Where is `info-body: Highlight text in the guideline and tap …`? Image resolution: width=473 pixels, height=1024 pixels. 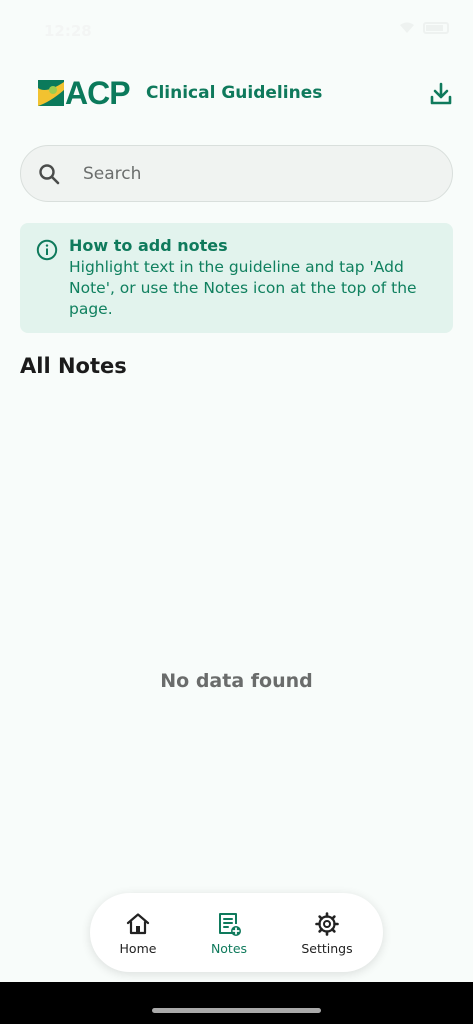
info-body: Highlight text in the guideline and tap … is located at coordinates (243, 288).